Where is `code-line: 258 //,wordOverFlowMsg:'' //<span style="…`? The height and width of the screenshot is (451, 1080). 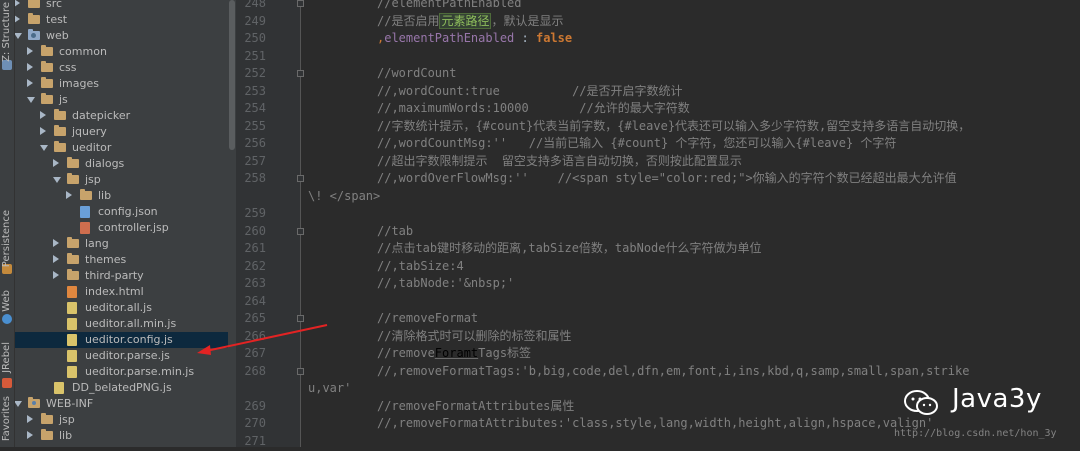 code-line: 258 //,wordOverFlowMsg:'' //<span style="… is located at coordinates (658, 178).